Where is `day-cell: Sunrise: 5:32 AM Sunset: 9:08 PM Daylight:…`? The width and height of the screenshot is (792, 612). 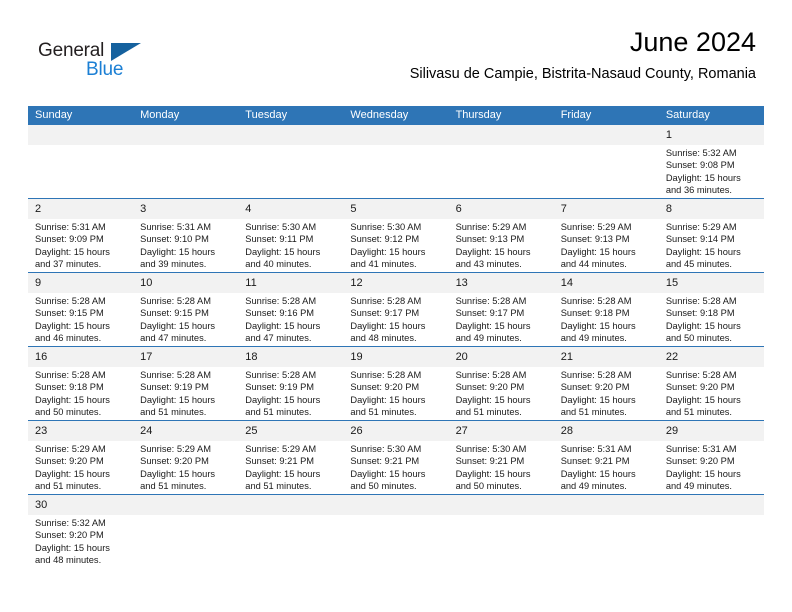 day-cell: Sunrise: 5:32 AM Sunset: 9:08 PM Daylight:… is located at coordinates (711, 171).